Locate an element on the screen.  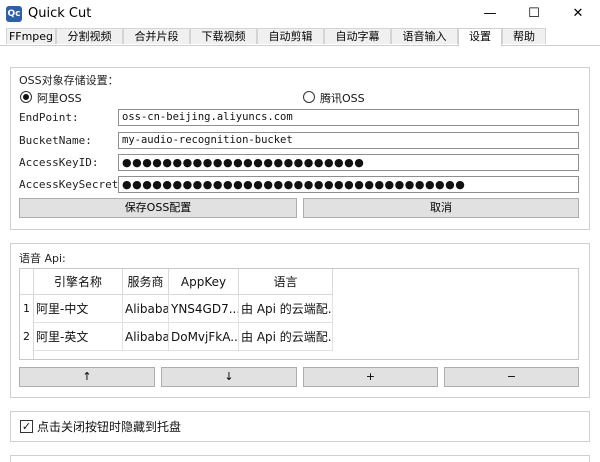
aliyun-oss-label: 阿里OSS is located at coordinates (59, 98).